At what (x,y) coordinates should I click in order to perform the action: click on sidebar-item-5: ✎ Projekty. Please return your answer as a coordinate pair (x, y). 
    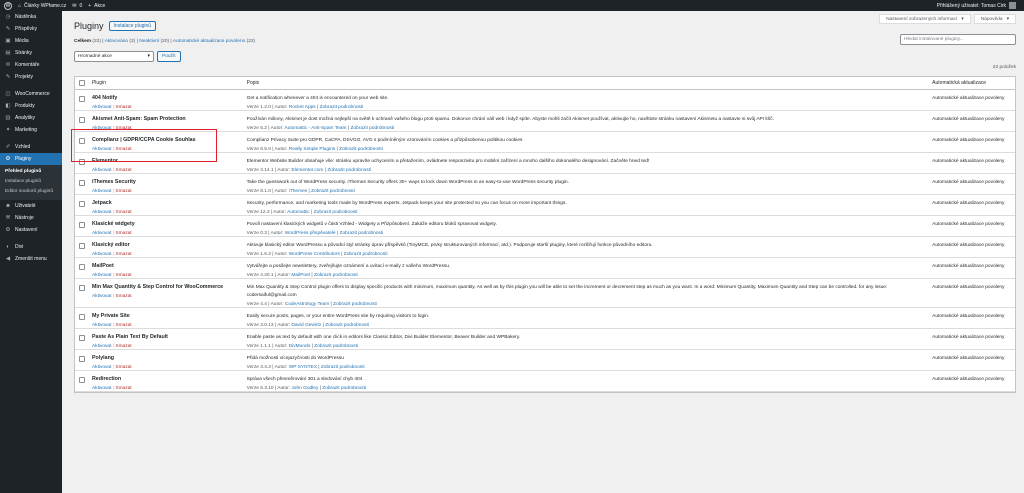
    Looking at the image, I should click on (31, 77).